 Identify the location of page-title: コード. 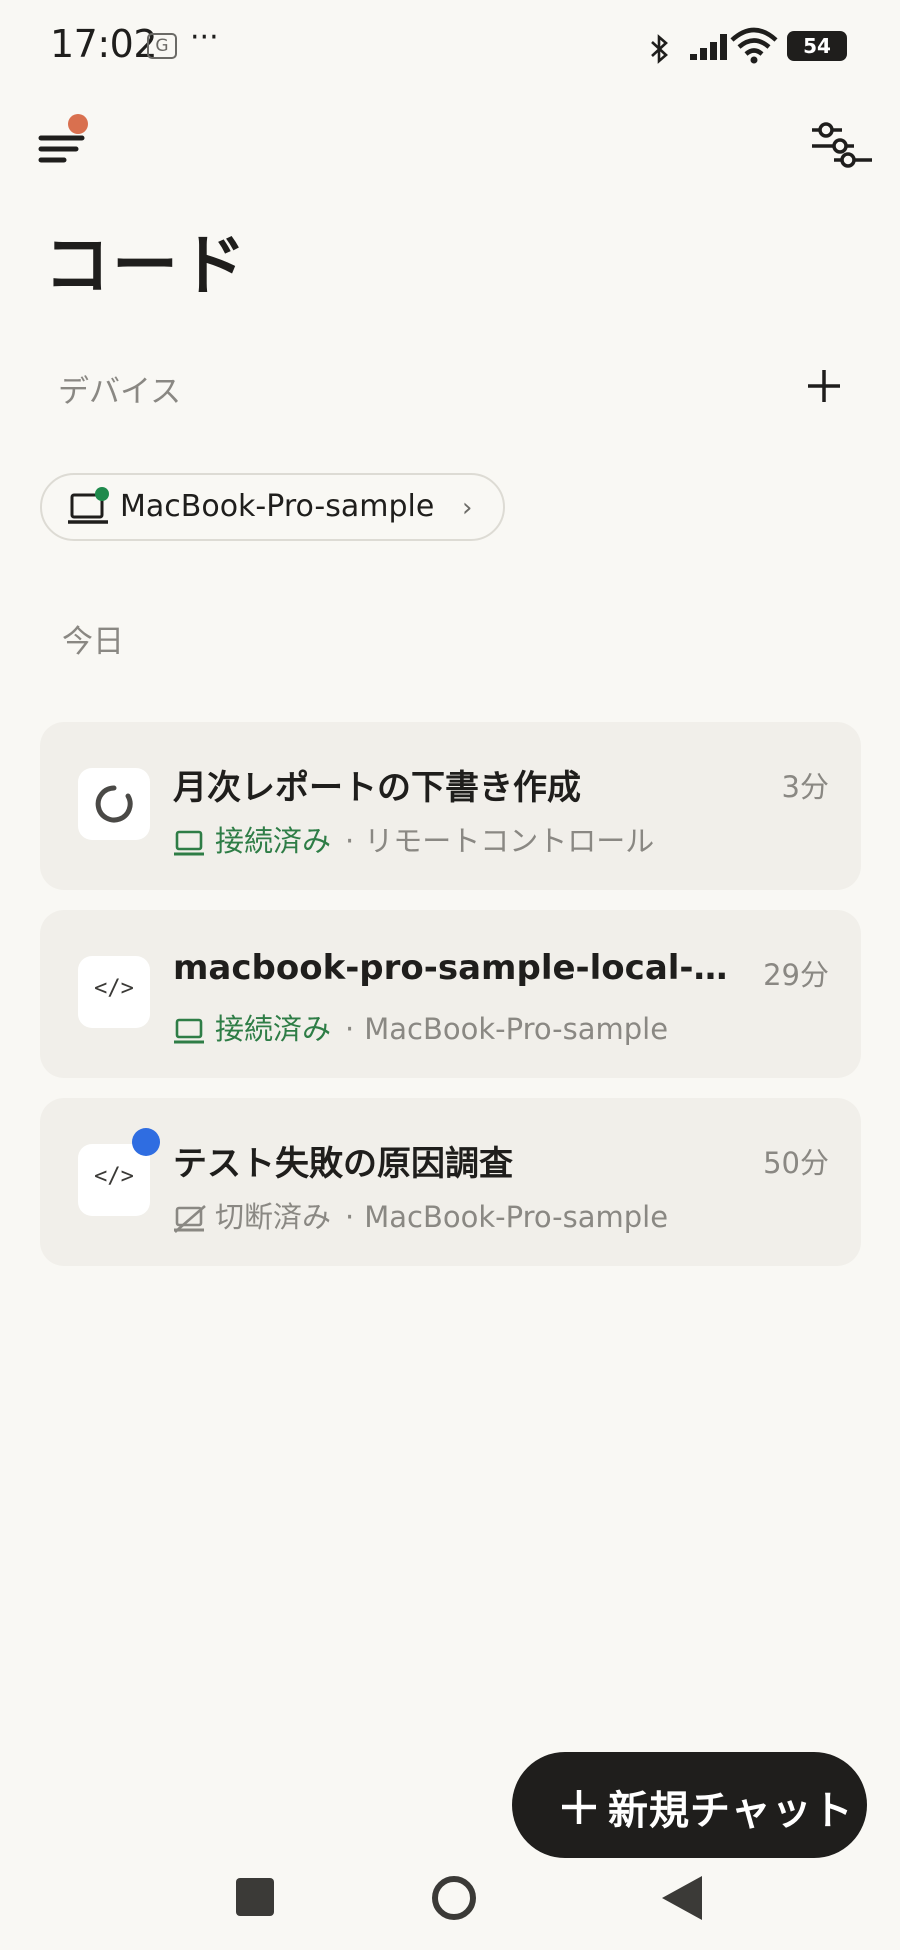
(146, 265).